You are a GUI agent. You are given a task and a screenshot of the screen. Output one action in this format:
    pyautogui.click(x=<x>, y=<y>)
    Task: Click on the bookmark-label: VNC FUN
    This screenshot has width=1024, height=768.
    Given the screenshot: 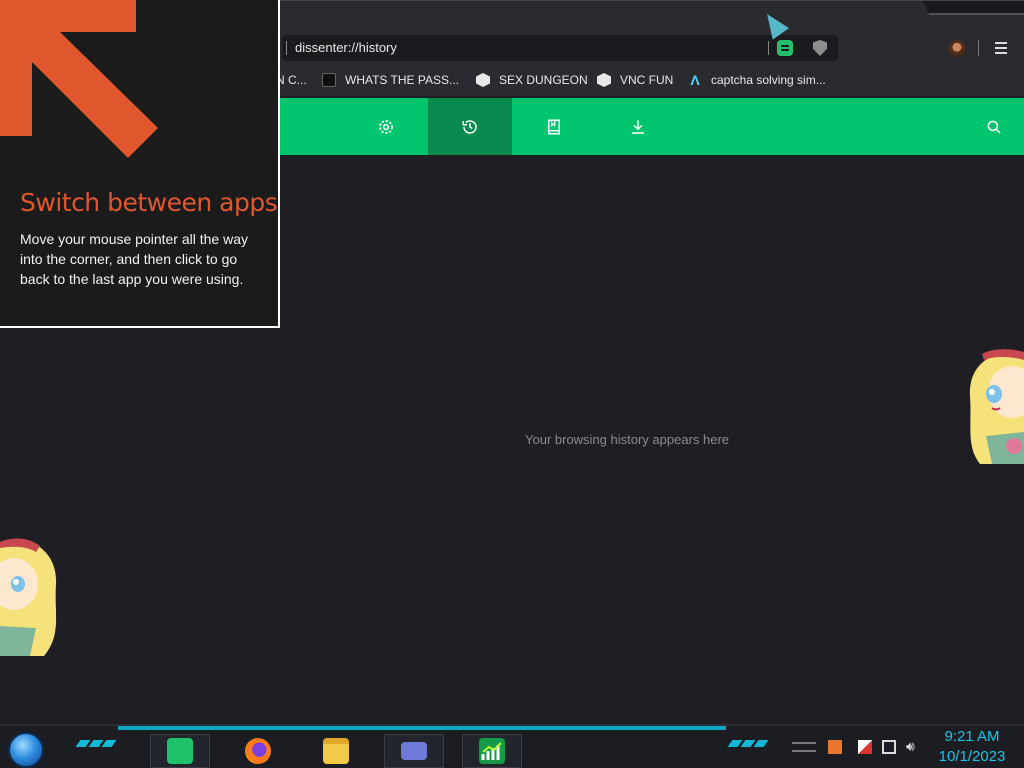 What is the action you would take?
    pyautogui.click(x=647, y=80)
    